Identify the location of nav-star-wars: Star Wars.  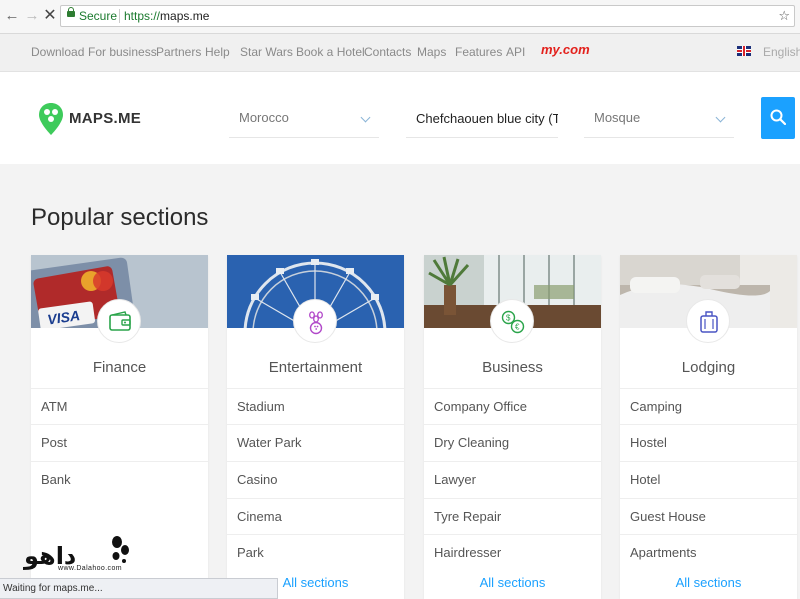
(266, 52).